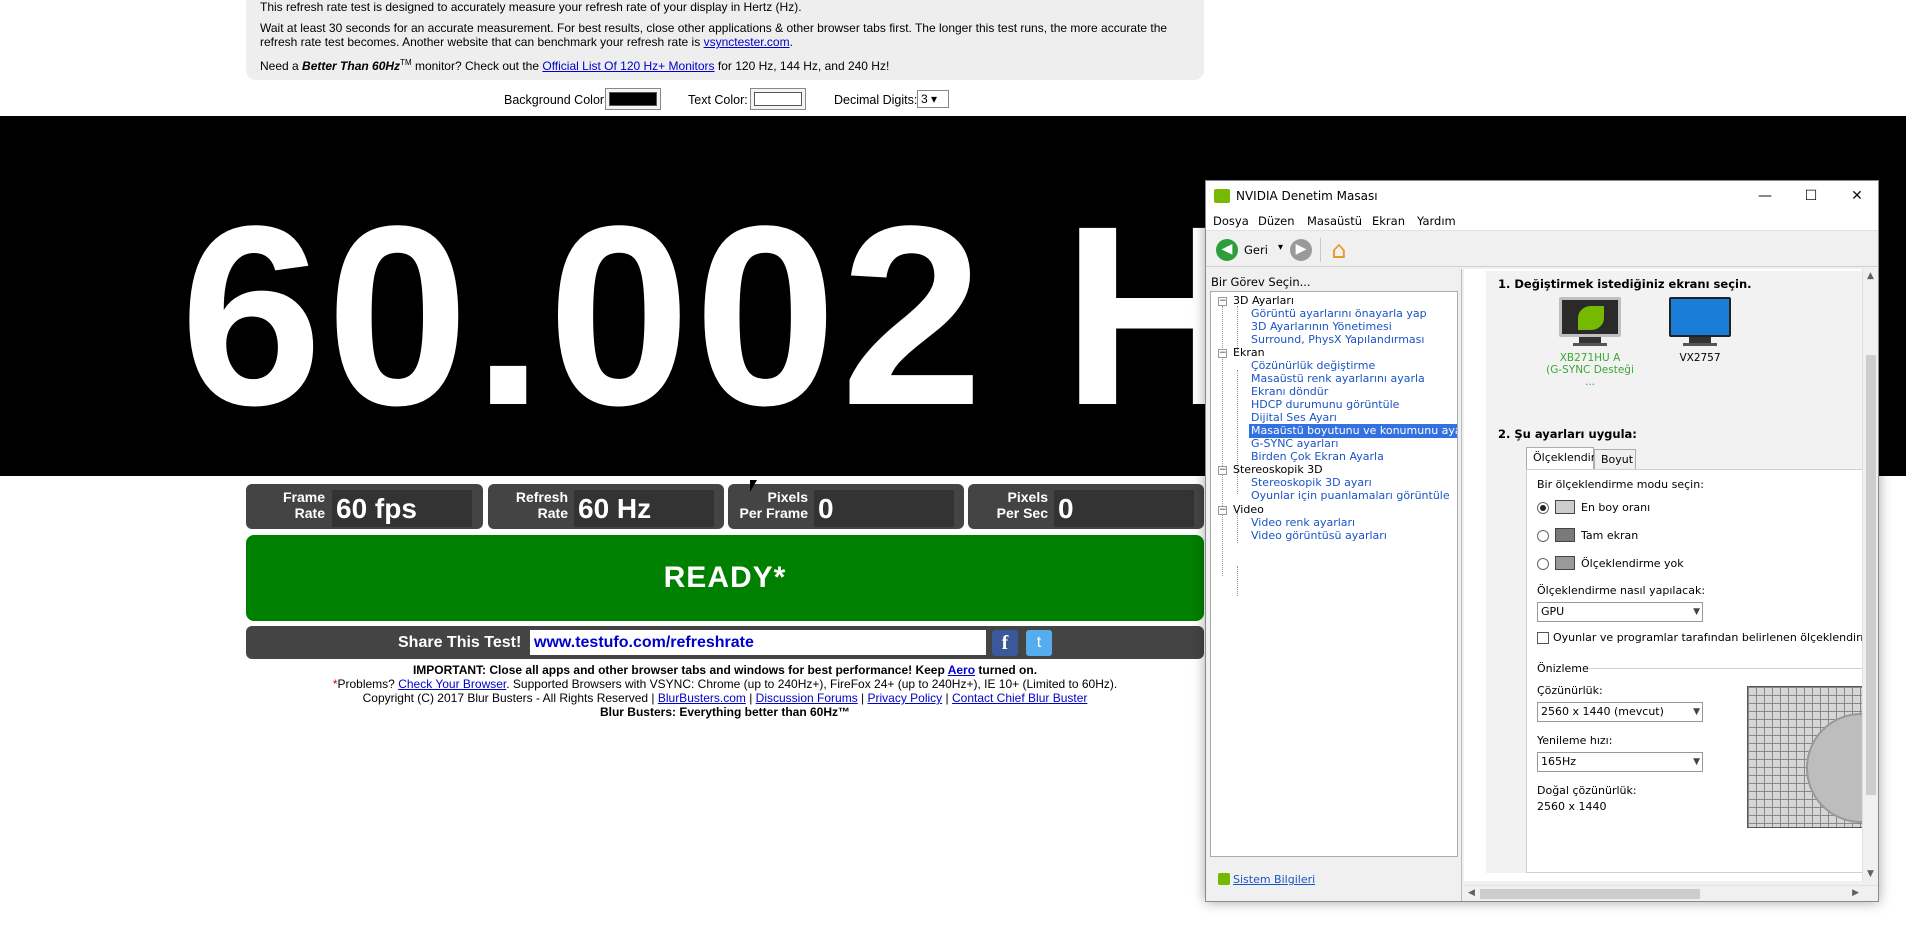 The width and height of the screenshot is (1906, 926). Describe the element at coordinates (1339, 250) in the screenshot. I see `home-icon: ⌂` at that location.